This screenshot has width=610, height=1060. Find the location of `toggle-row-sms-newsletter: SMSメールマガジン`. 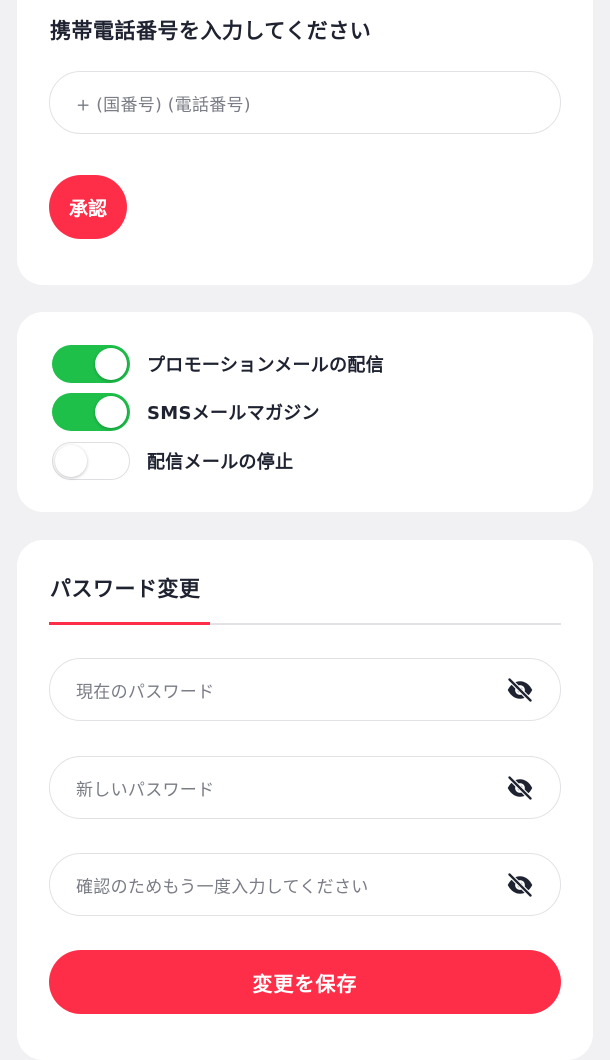

toggle-row-sms-newsletter: SMSメールマガジン is located at coordinates (186, 412).